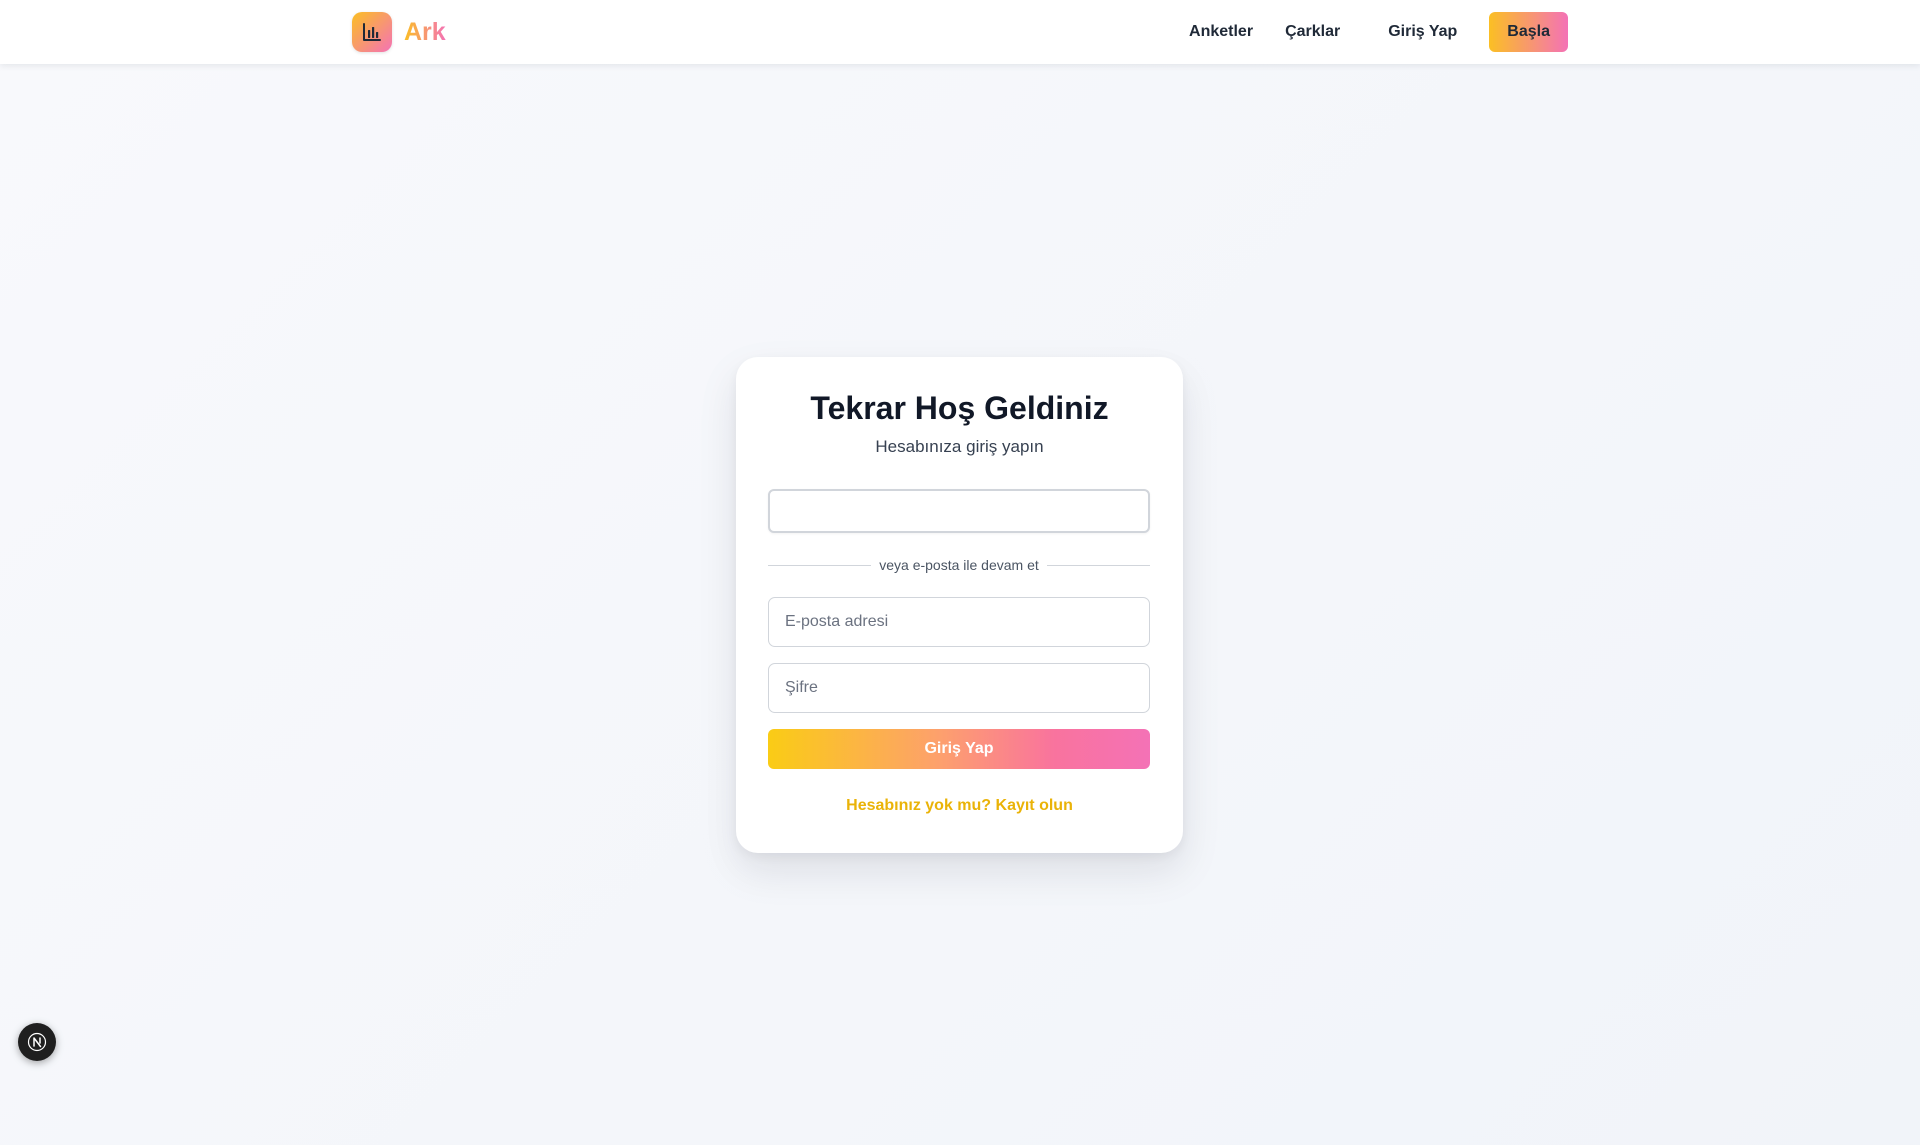 The image size is (1920, 1145). I want to click on login-submit-button: Giriş Yap, so click(959, 749).